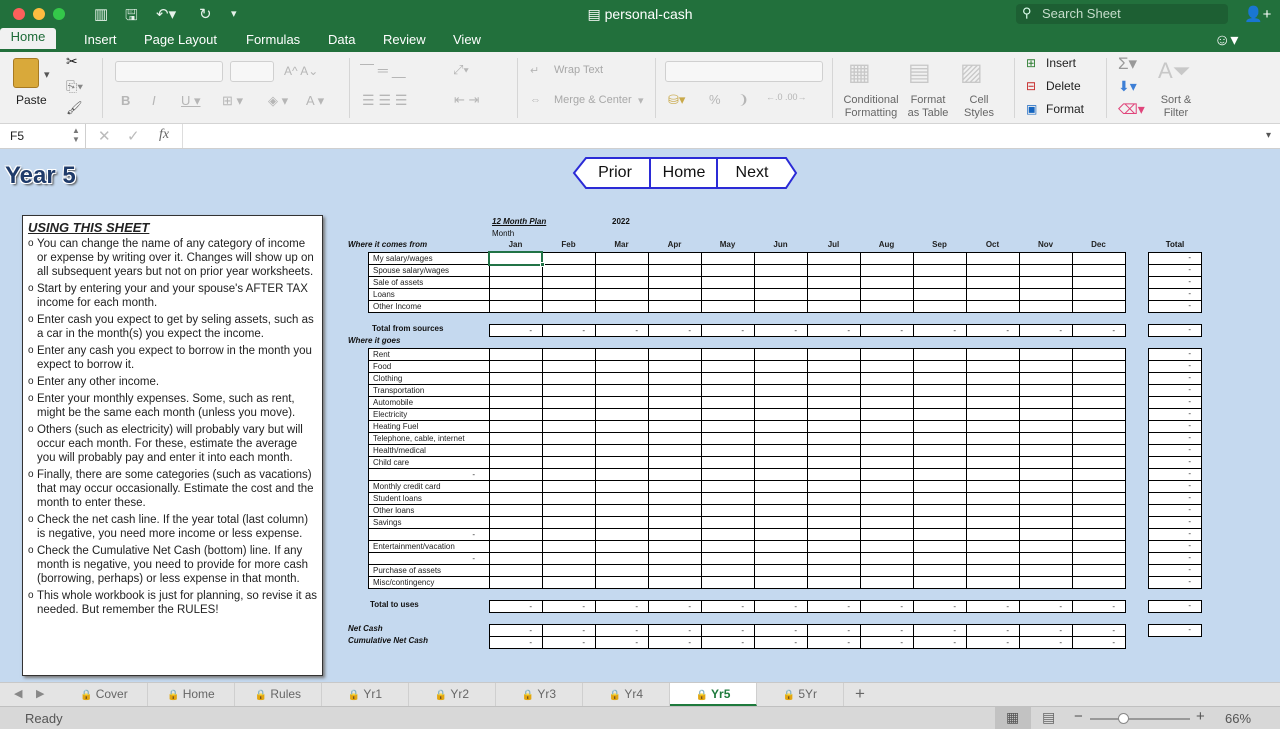 This screenshot has width=1280, height=729. I want to click on zoom-out-icon: −, so click(1078, 716).